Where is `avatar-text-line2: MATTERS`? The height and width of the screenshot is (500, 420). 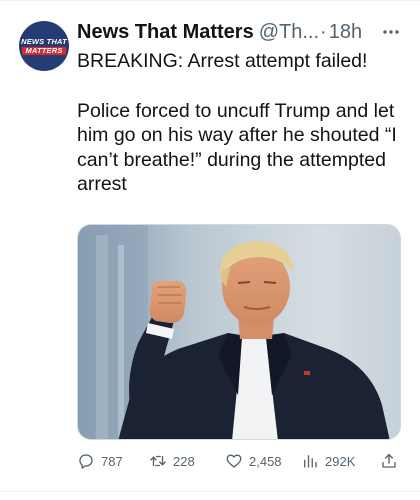
avatar-text-line2: MATTERS is located at coordinates (44, 50).